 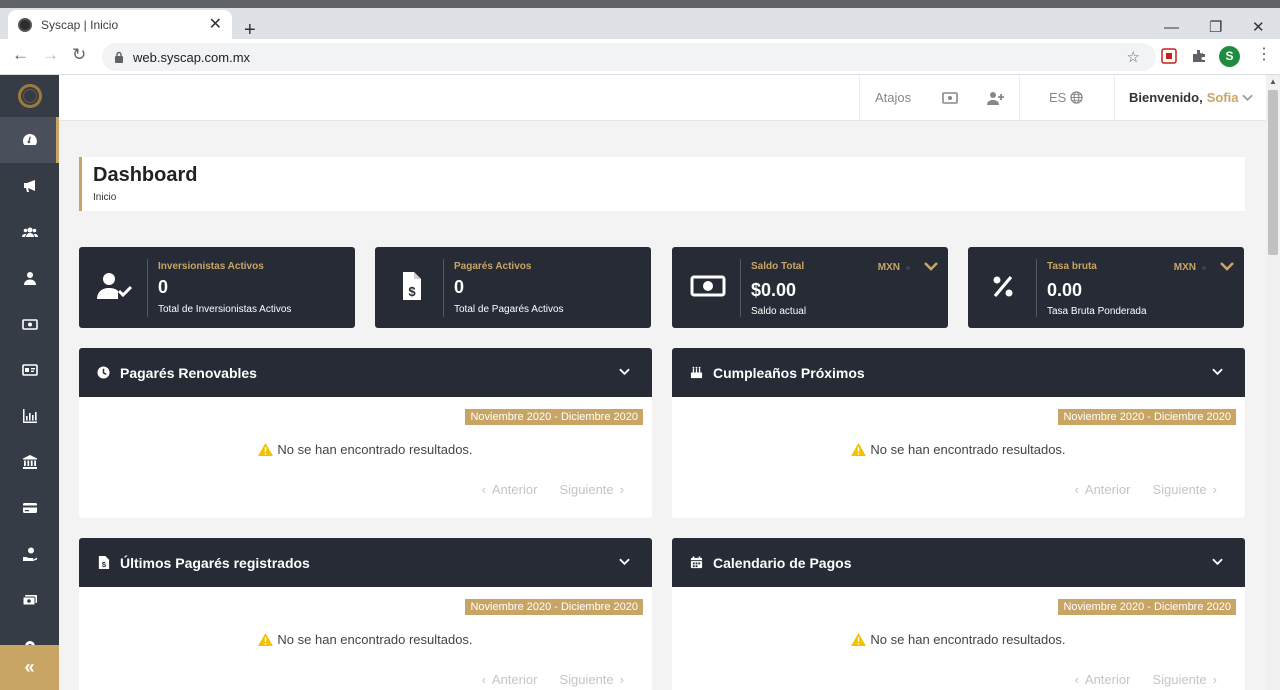 I want to click on panel-title: Últimos Pagarés registrados, so click(x=215, y=562).